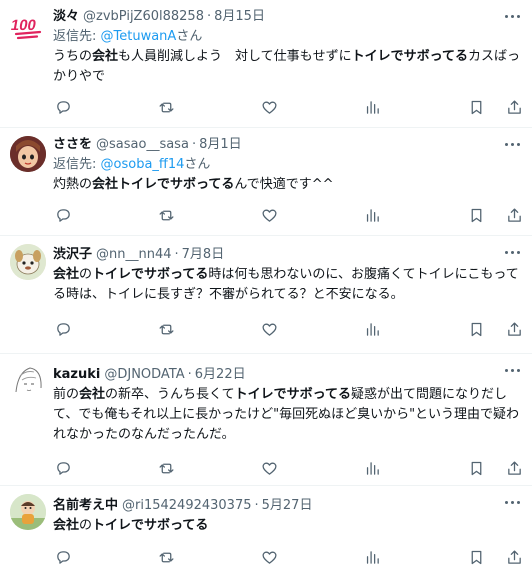  I want to click on hundred-points-icon: 100, so click(26, 28).